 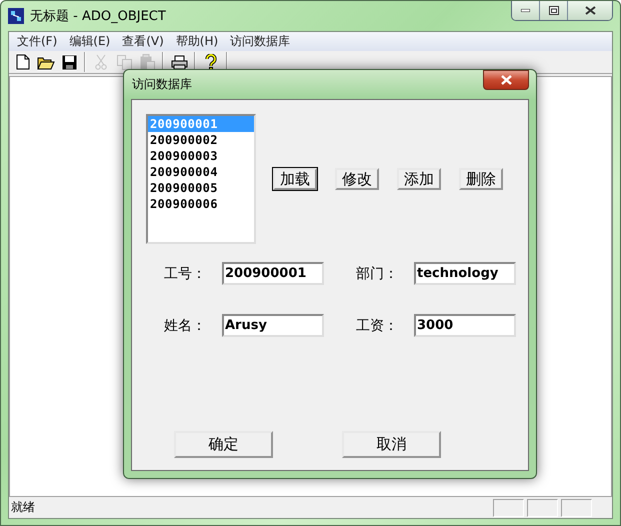 I want to click on field-label: 工号：, so click(x=185, y=273).